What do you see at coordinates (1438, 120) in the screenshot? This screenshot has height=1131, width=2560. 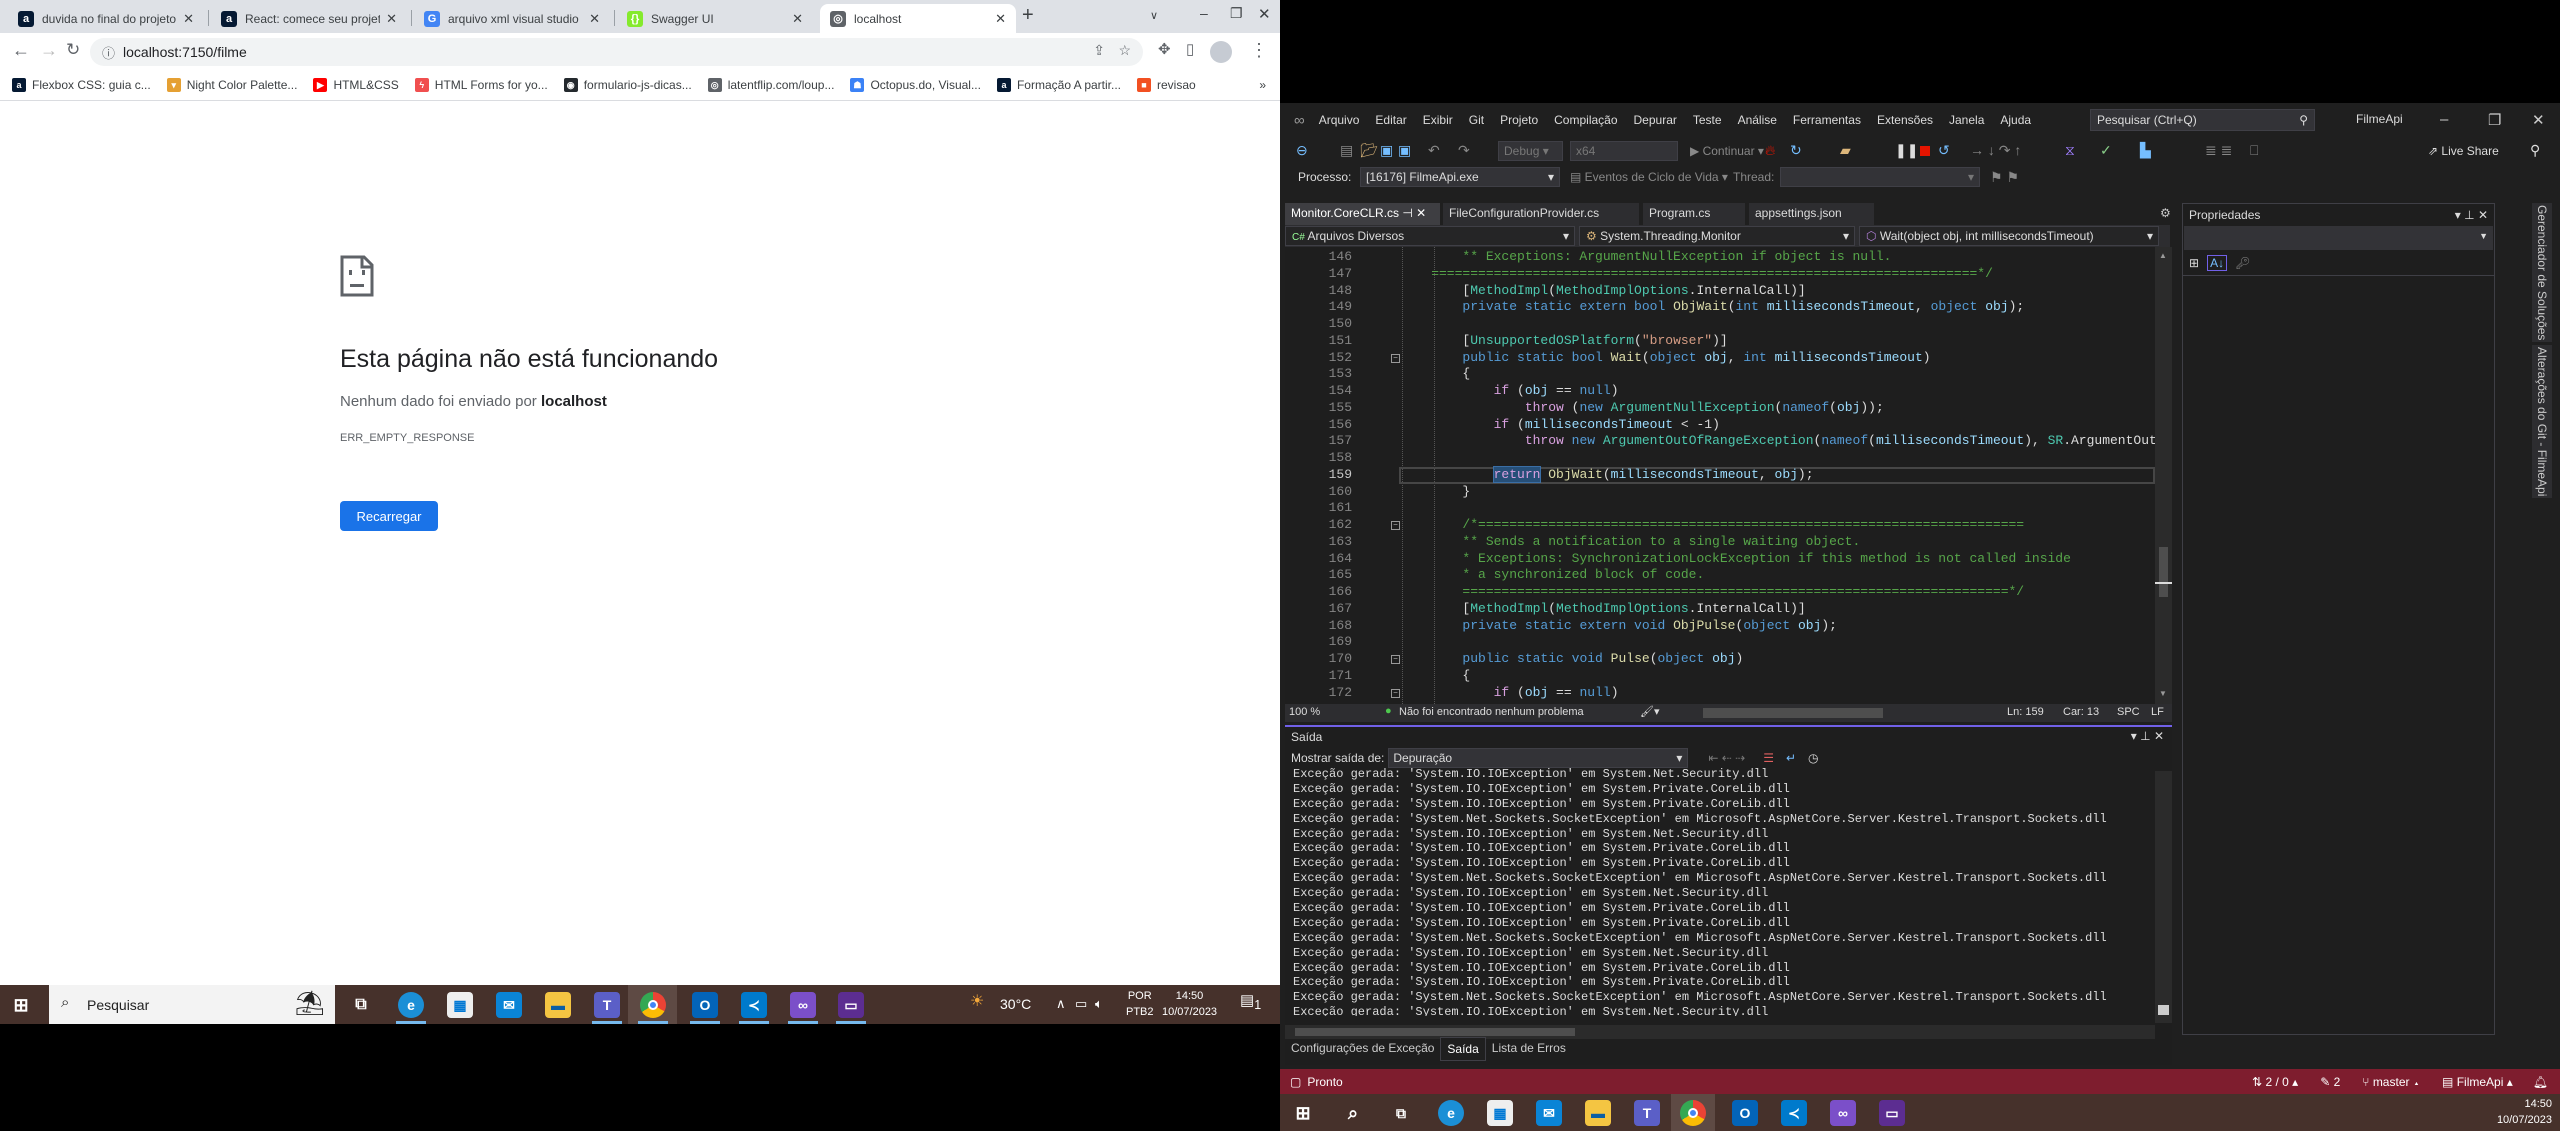 I see `menu-exibir: Exibir` at bounding box center [1438, 120].